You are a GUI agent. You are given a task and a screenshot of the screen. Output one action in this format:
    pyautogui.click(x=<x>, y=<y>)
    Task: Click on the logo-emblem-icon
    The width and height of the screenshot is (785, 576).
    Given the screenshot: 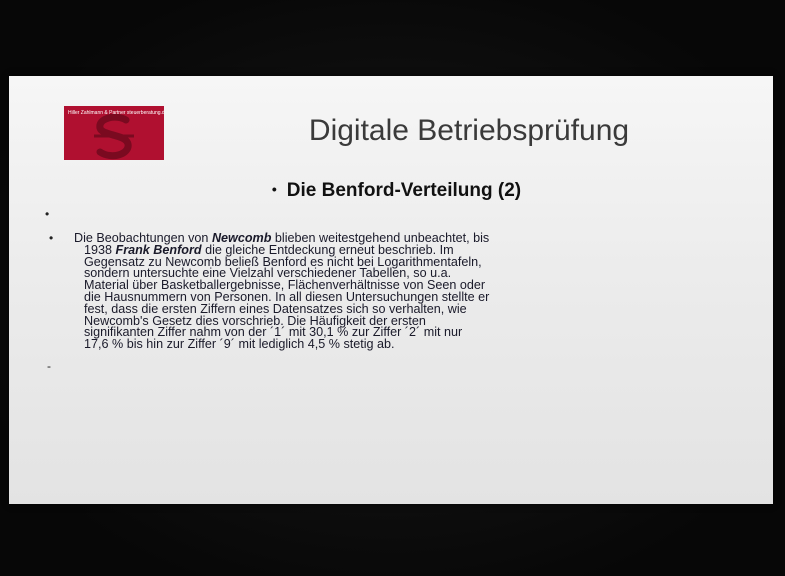 What is the action you would take?
    pyautogui.click(x=114, y=137)
    